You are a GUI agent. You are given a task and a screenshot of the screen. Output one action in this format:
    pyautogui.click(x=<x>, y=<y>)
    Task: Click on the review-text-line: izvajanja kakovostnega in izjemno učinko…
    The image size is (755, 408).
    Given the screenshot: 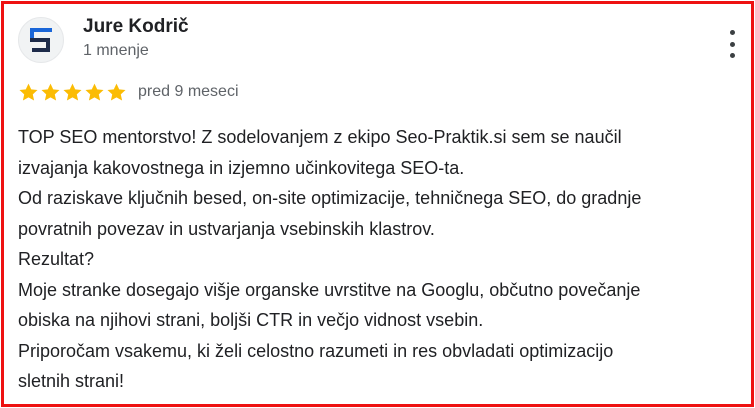 What is the action you would take?
    pyautogui.click(x=241, y=167)
    